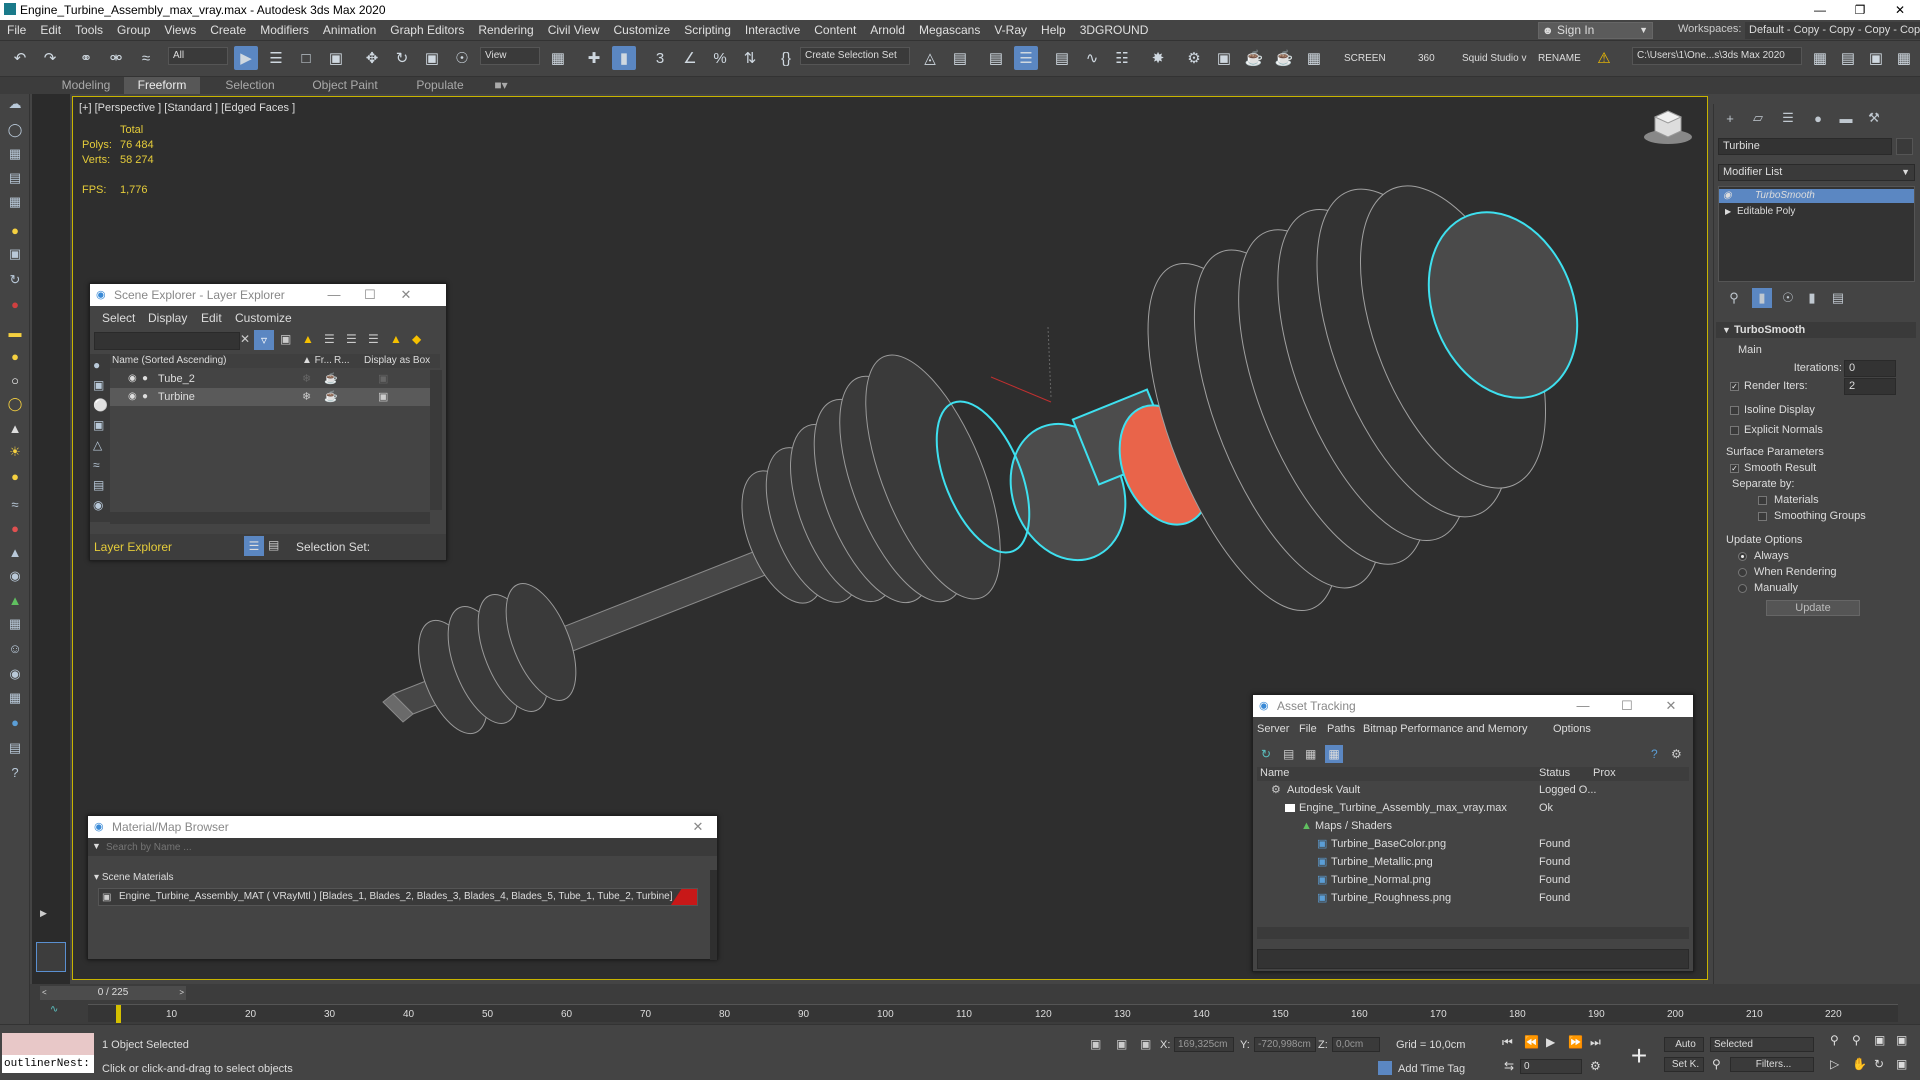  Describe the element at coordinates (574, 30) in the screenshot. I see `menu-civil-view: Civil View` at that location.